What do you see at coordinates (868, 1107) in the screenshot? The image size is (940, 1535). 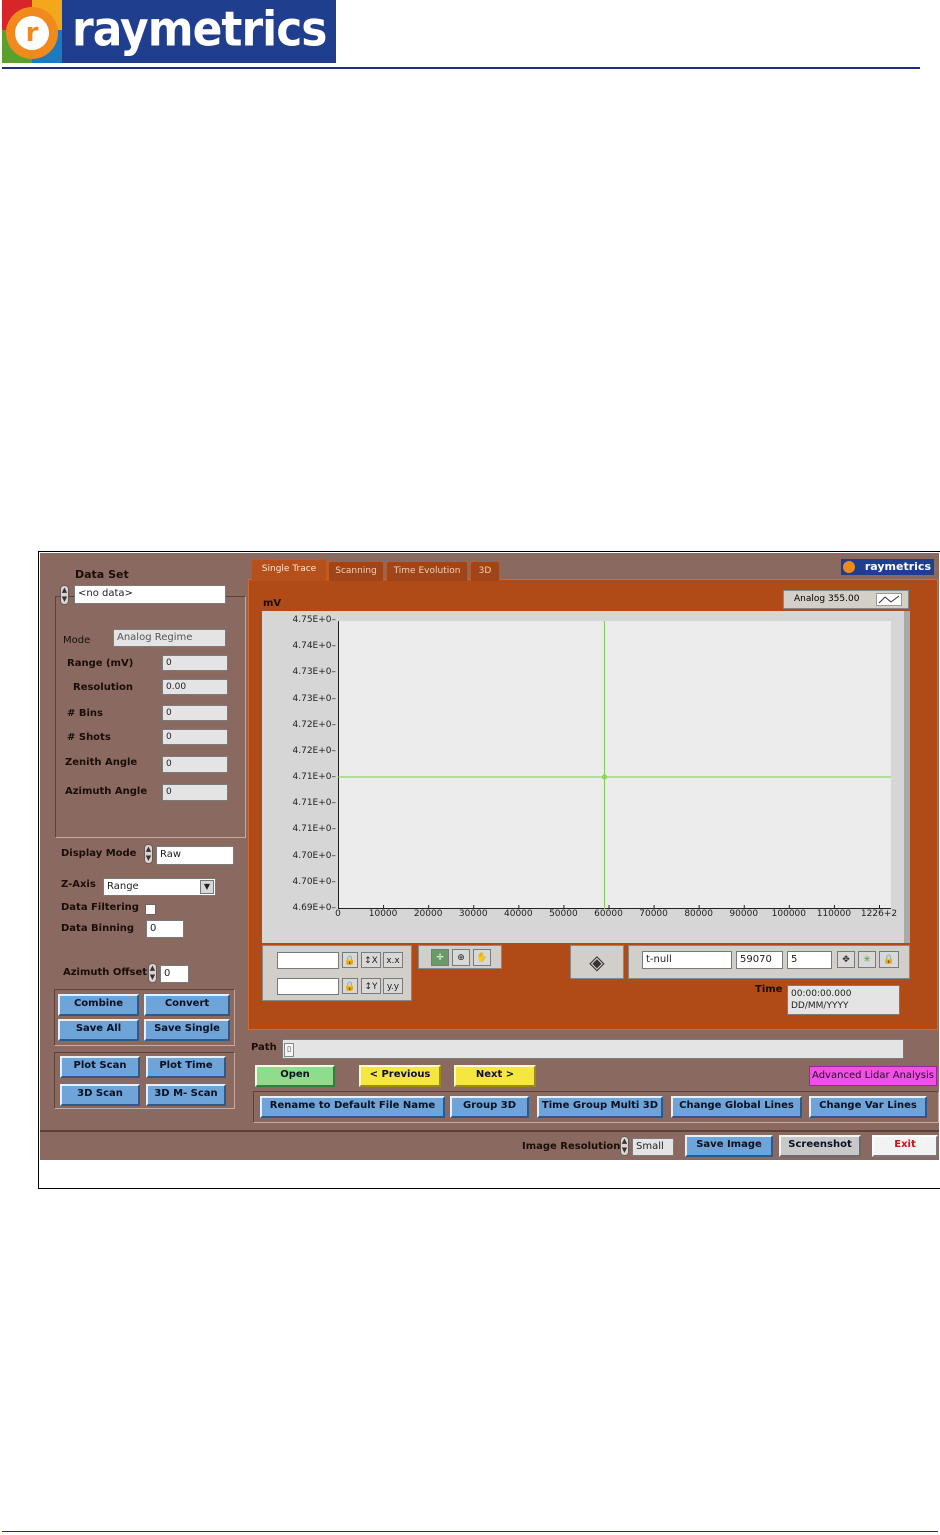 I see `change-var-lines-button: Change Var Lines` at bounding box center [868, 1107].